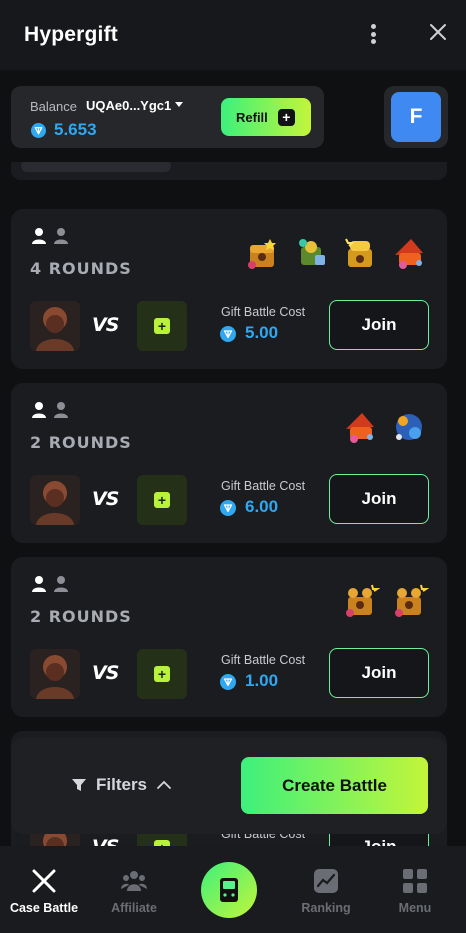 Image resolution: width=466 pixels, height=933 pixels. I want to click on balance-card: Balance UQAe0...Ygc1 5.653 Refill +, so click(167, 117).